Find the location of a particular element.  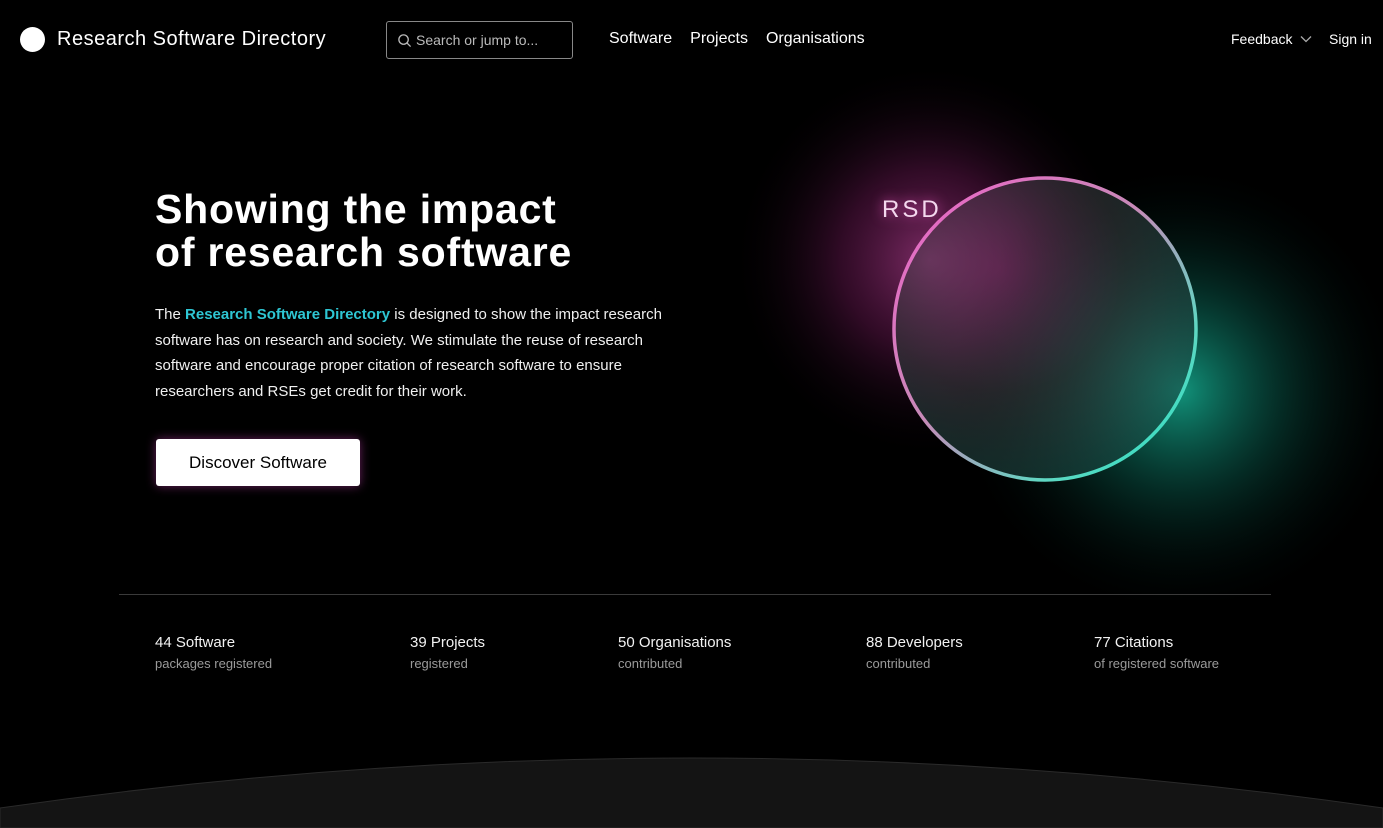

bottom-curve-section is located at coordinates (691, 792).